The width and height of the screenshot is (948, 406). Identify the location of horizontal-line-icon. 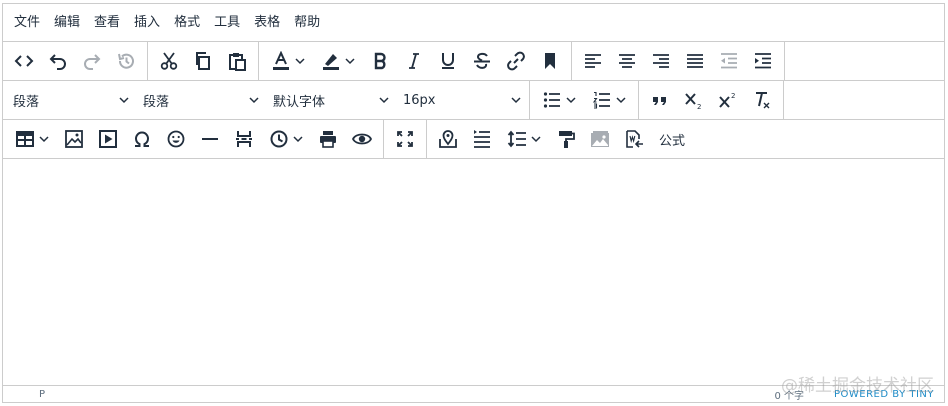
(210, 139).